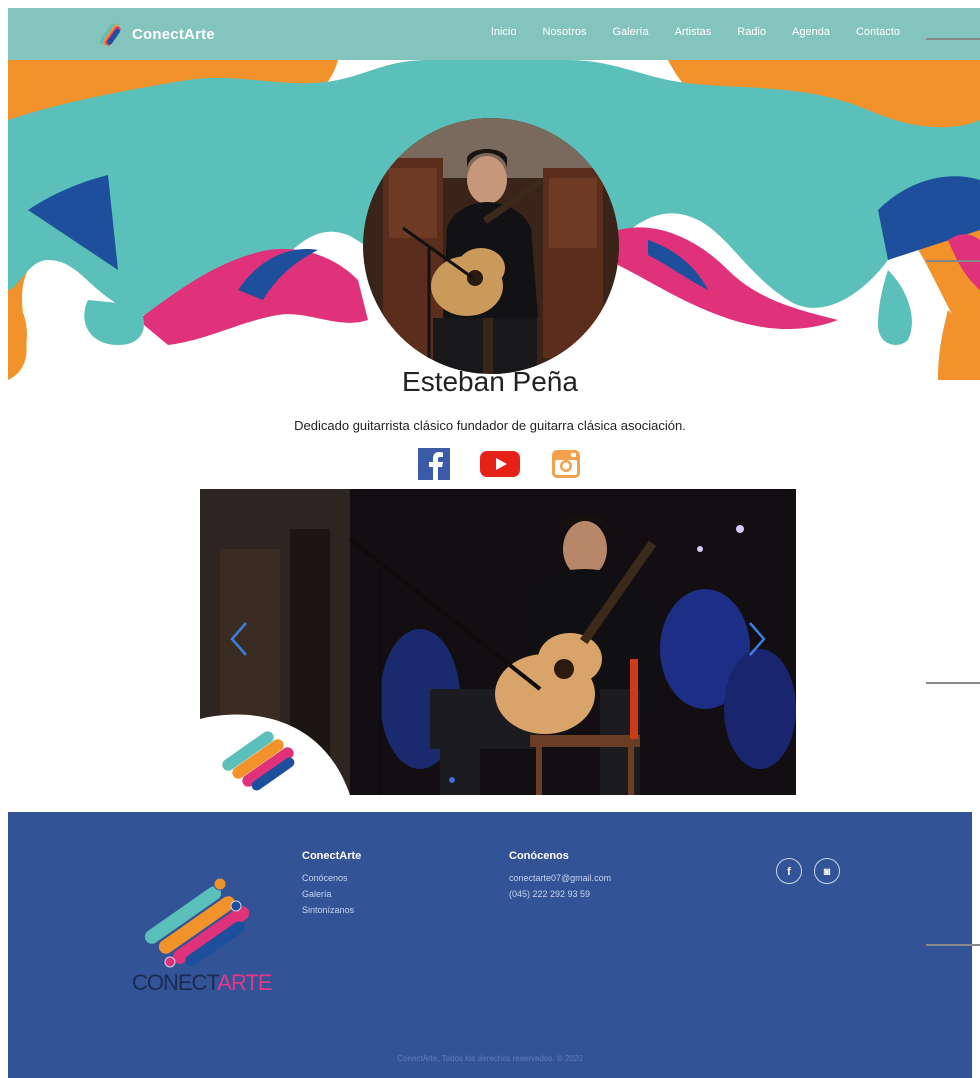  What do you see at coordinates (331, 878) in the screenshot?
I see `footer-link-conocenos: Conócenos` at bounding box center [331, 878].